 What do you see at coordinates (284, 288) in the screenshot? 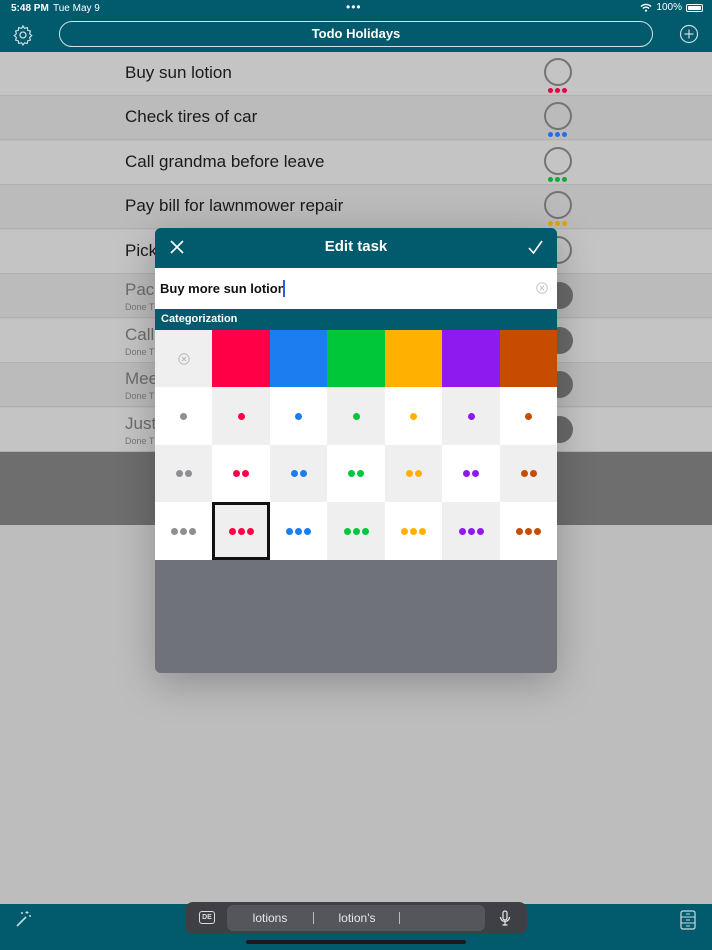
I see `text-caret` at bounding box center [284, 288].